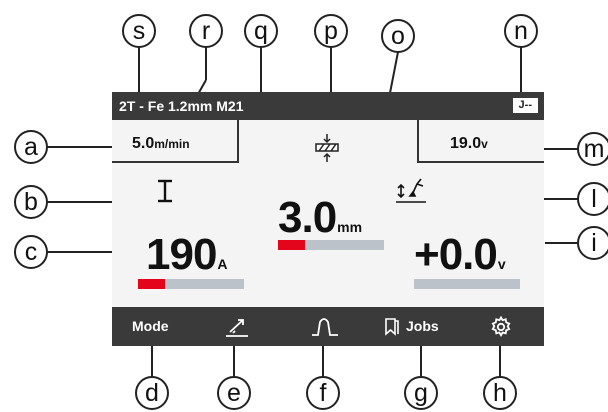  I want to click on callout-i: i, so click(594, 243).